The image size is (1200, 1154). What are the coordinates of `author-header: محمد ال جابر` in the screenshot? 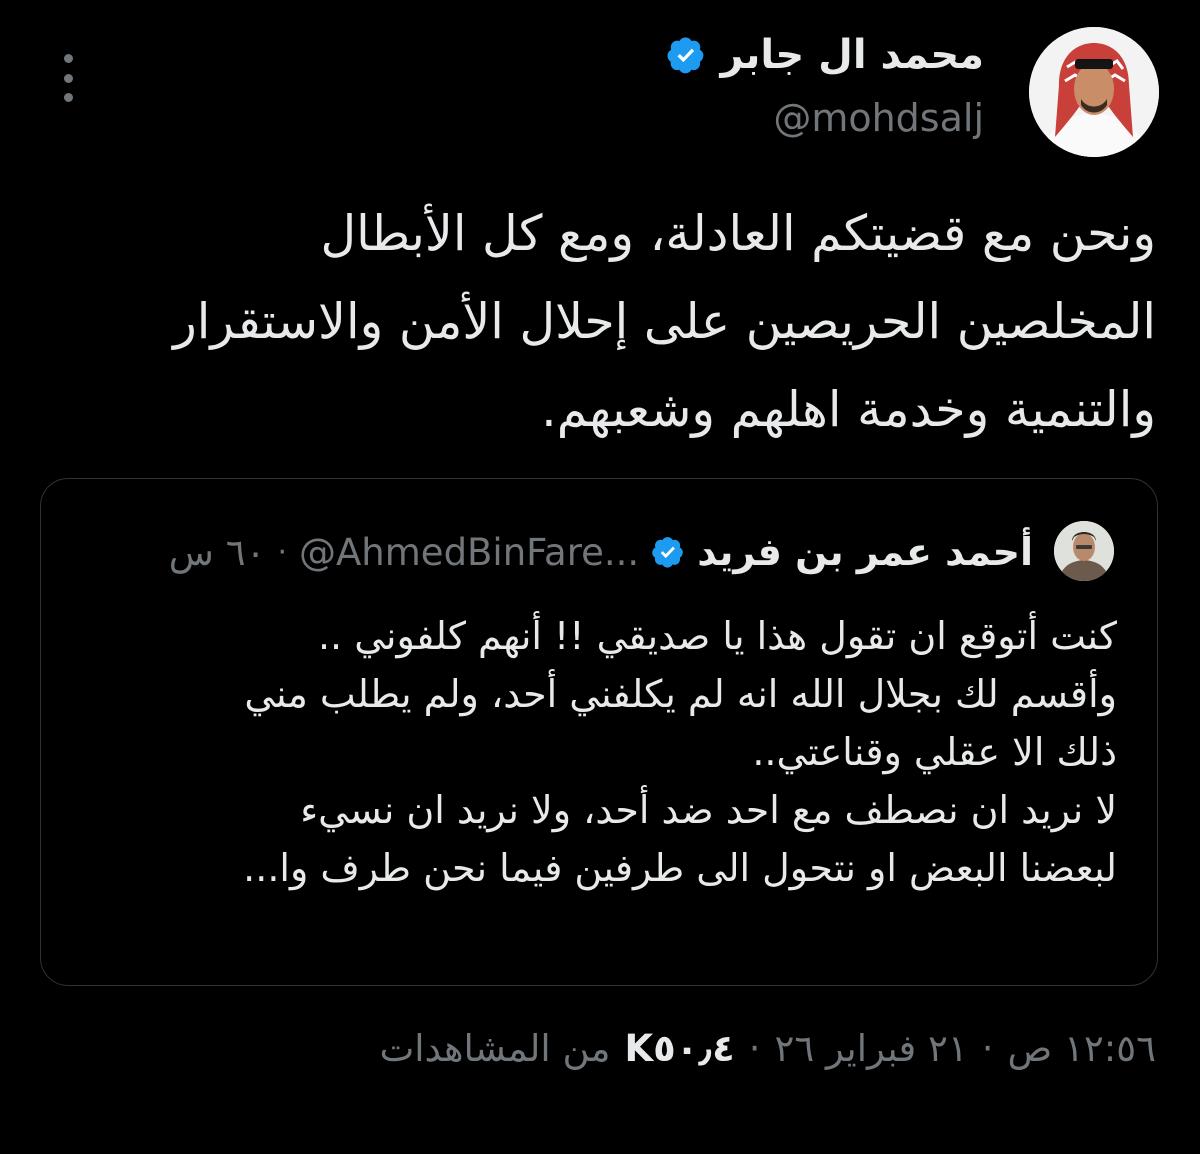 It's located at (825, 55).